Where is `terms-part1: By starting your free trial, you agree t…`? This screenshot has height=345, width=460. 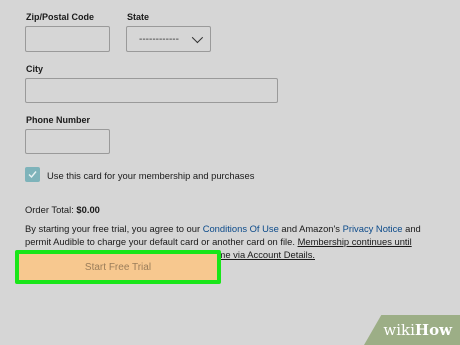 terms-part1: By starting your free trial, you agree t… is located at coordinates (114, 228).